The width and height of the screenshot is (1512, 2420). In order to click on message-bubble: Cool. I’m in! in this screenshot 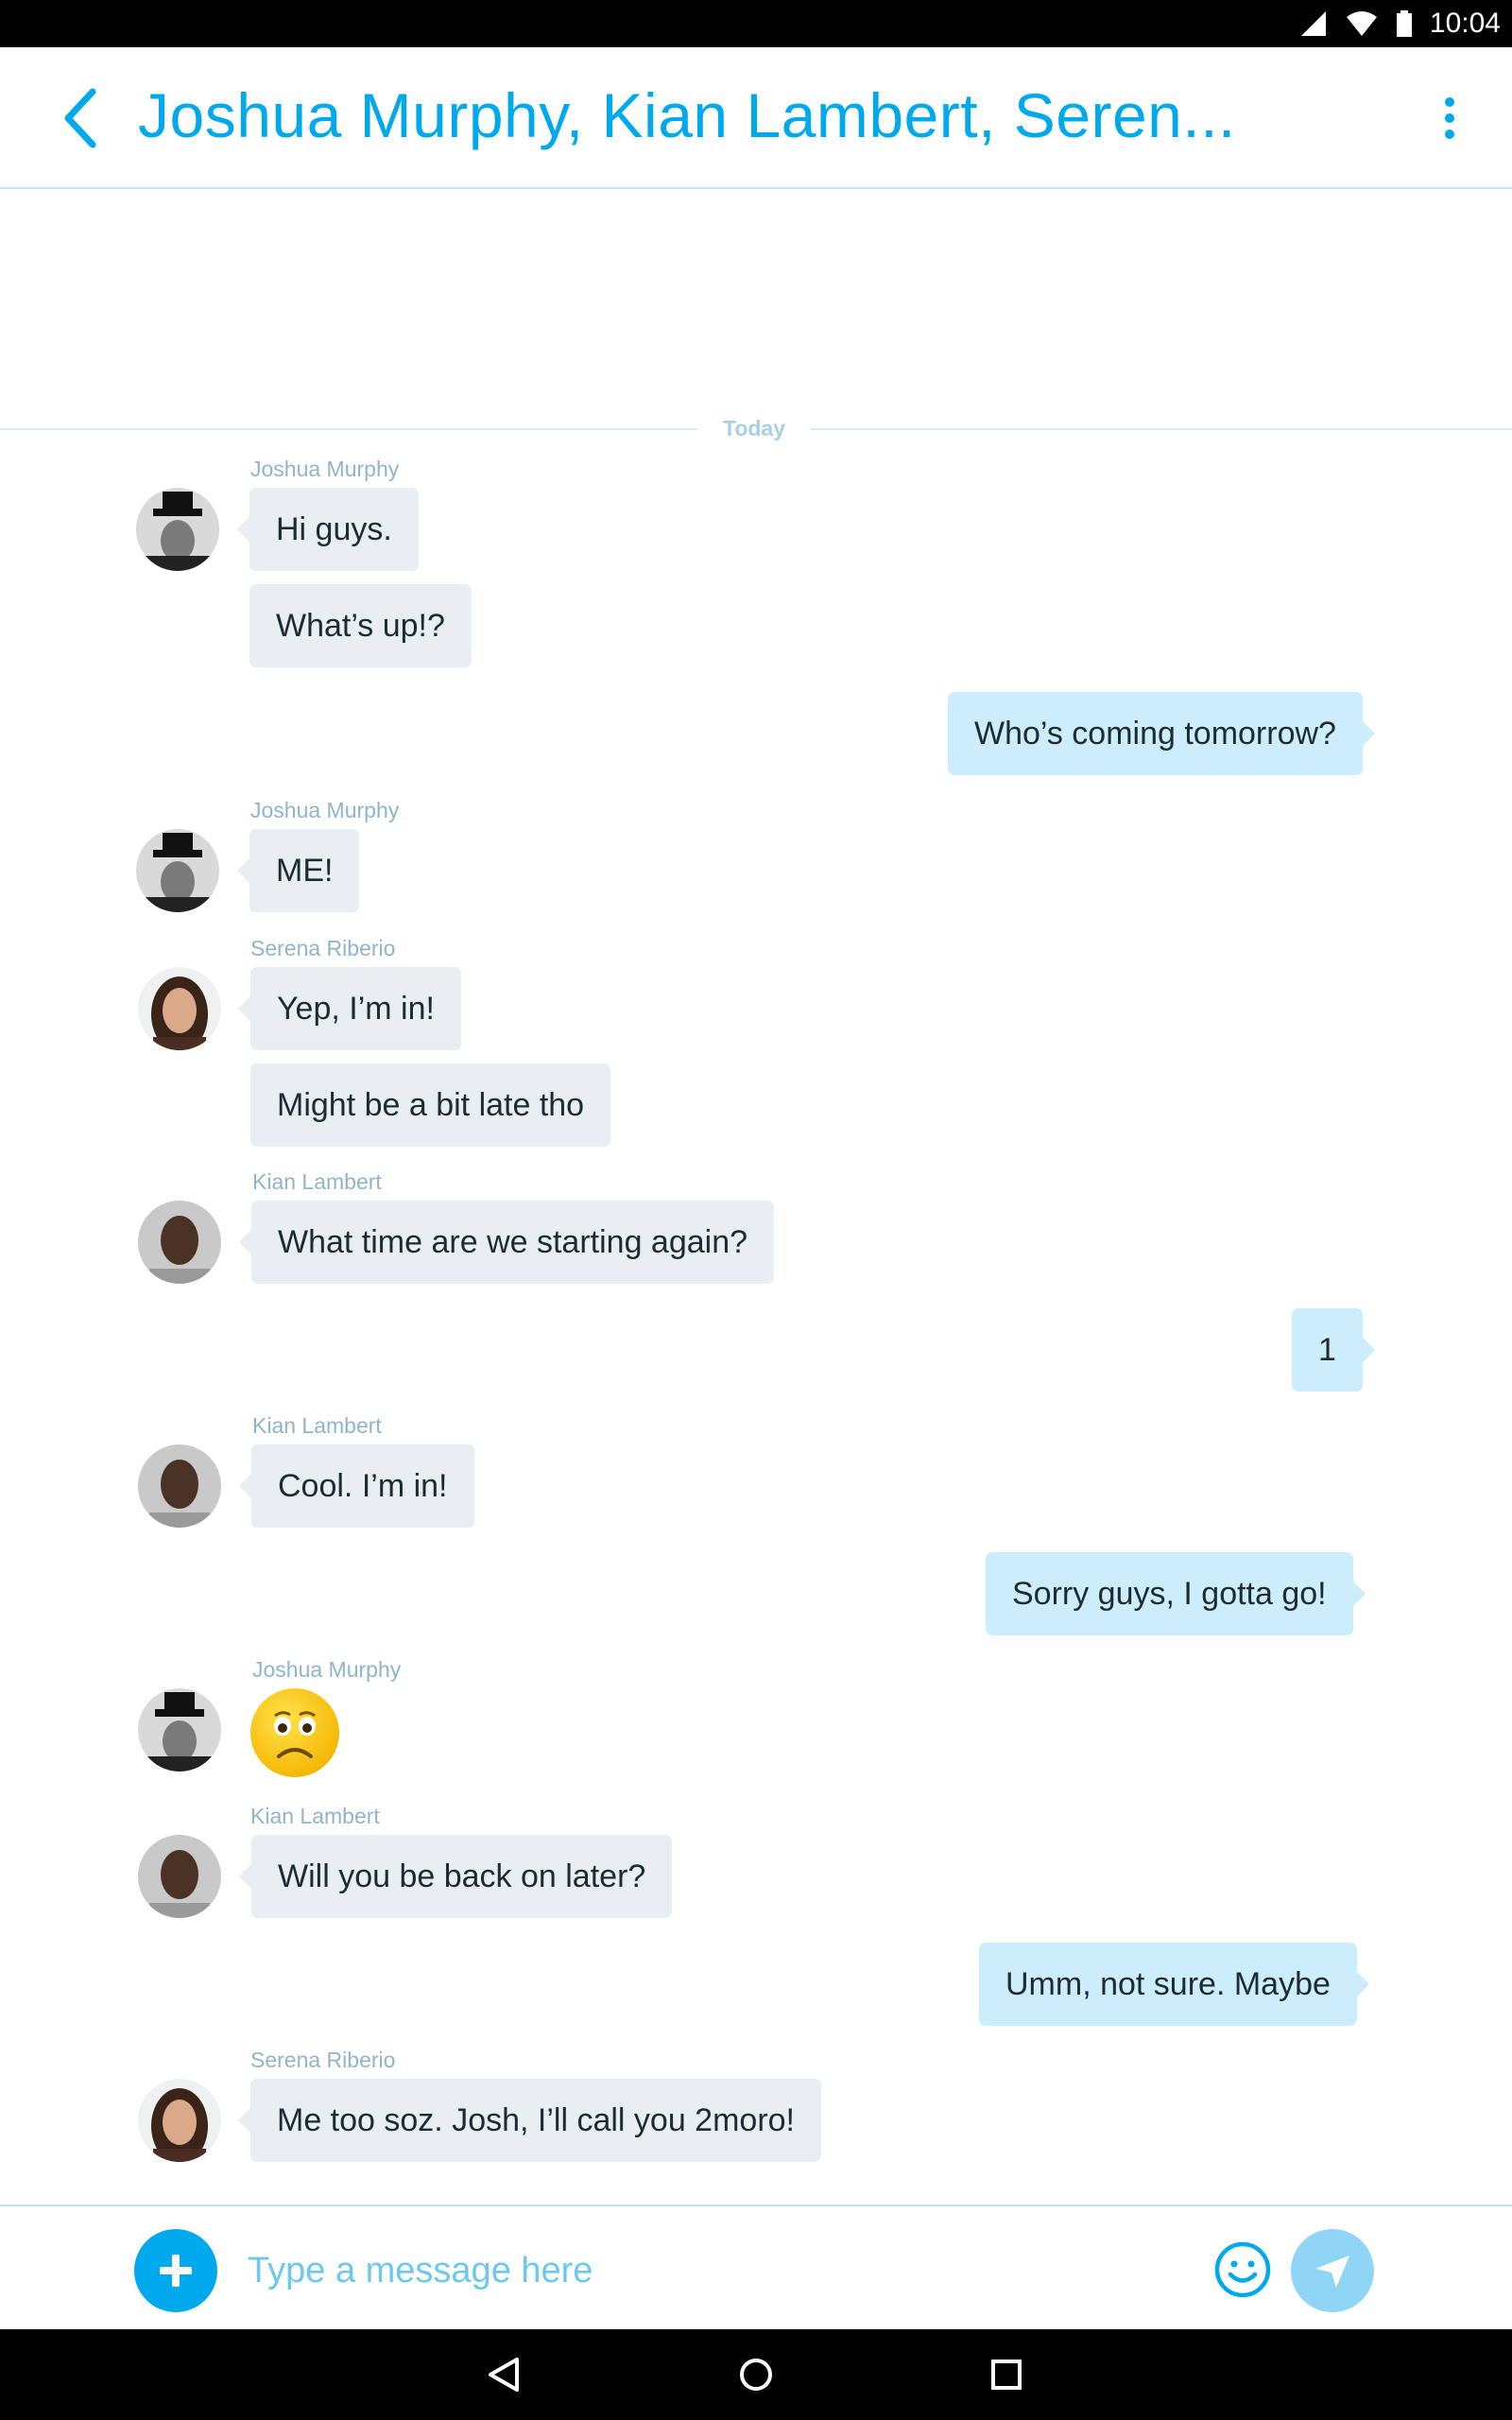, I will do `click(356, 1486)`.